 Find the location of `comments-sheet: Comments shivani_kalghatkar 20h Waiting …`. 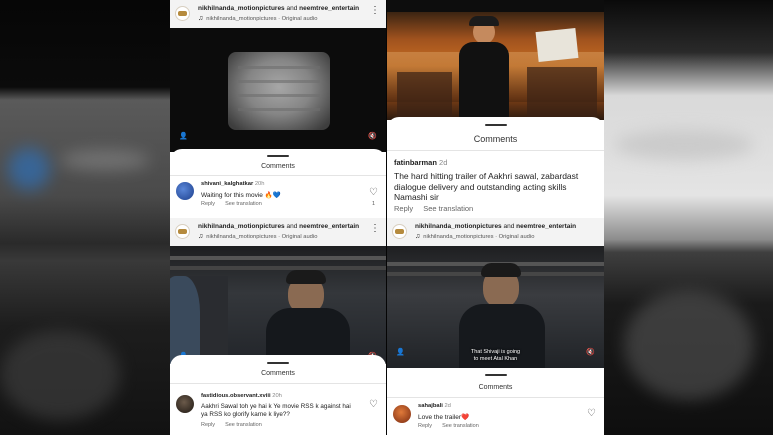

comments-sheet: Comments shivani_kalghatkar 20h Waiting … is located at coordinates (278, 183).